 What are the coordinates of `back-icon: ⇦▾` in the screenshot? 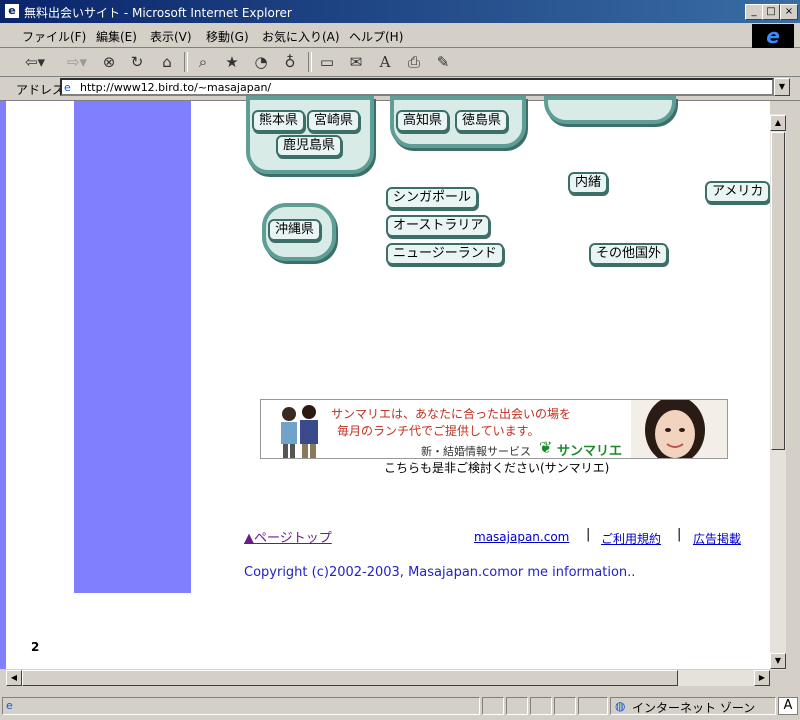 It's located at (35, 62).